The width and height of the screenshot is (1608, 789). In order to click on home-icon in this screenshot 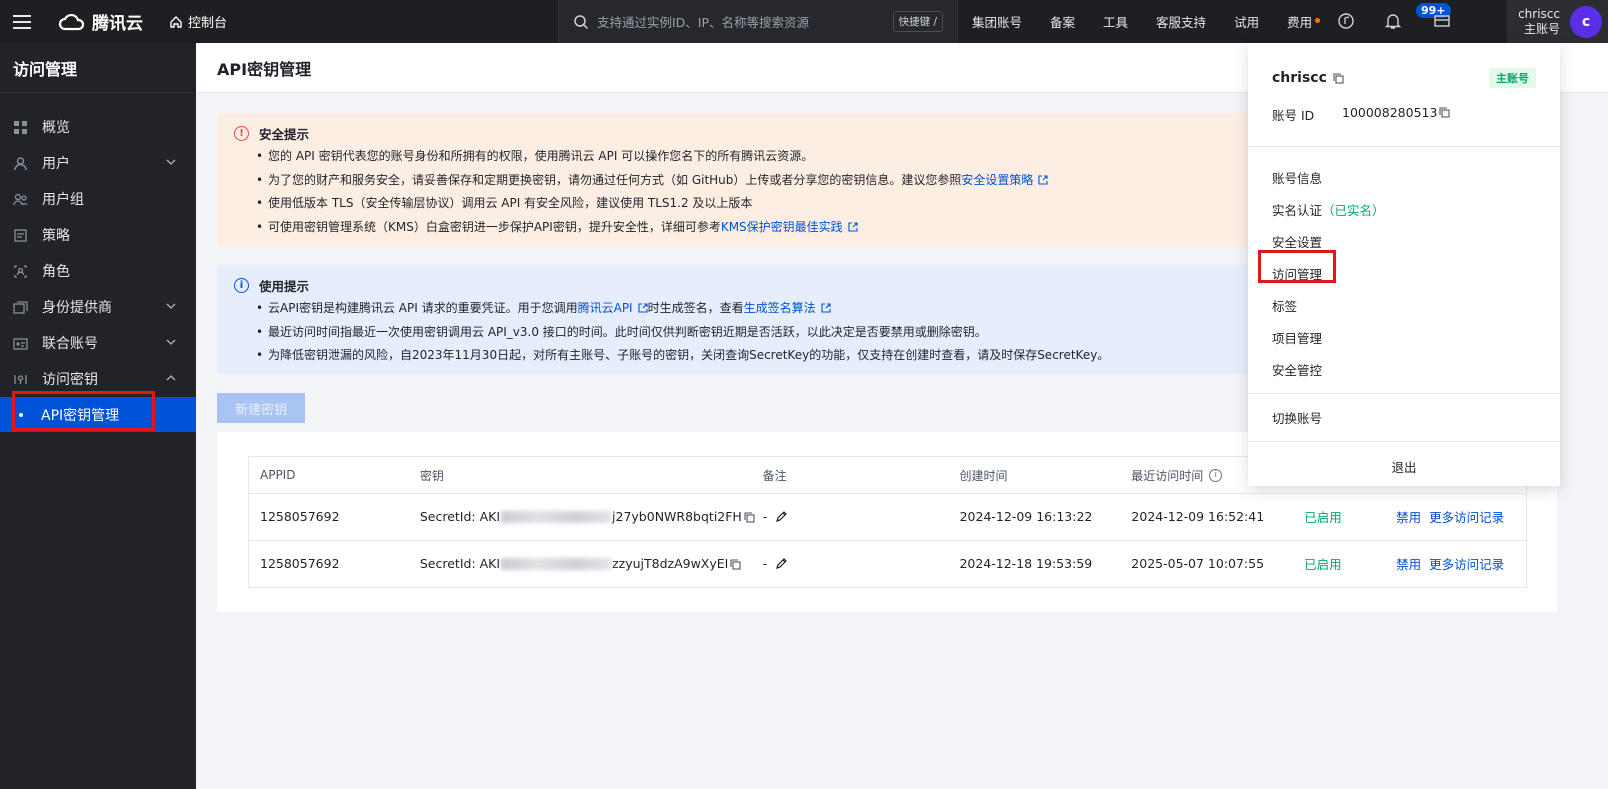, I will do `click(176, 21)`.